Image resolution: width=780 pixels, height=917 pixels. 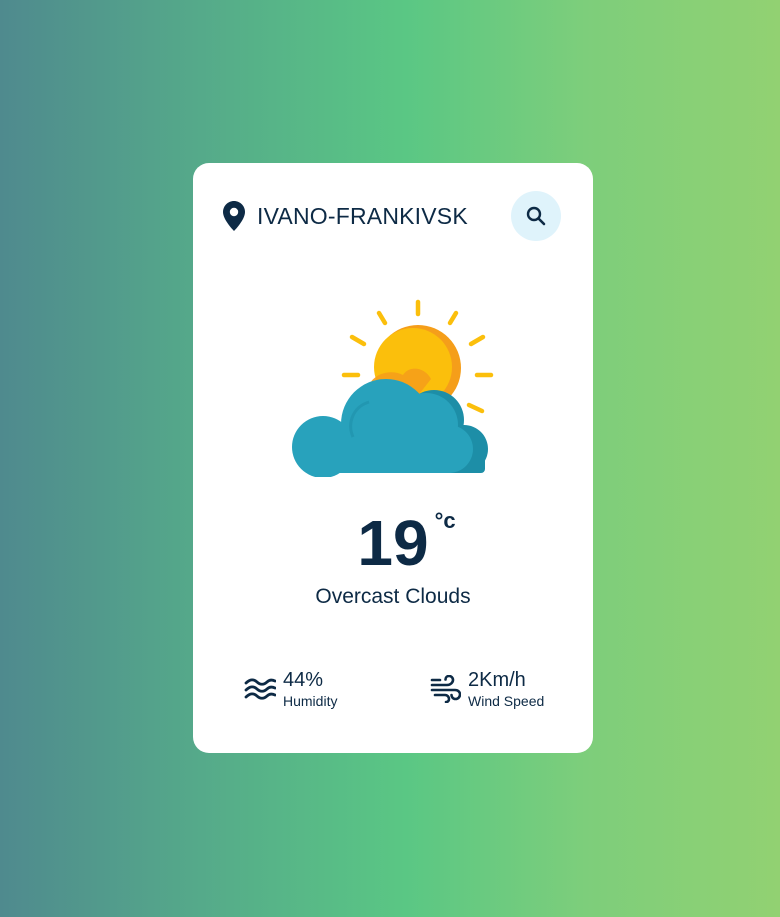 What do you see at coordinates (445, 689) in the screenshot?
I see `wind-icon` at bounding box center [445, 689].